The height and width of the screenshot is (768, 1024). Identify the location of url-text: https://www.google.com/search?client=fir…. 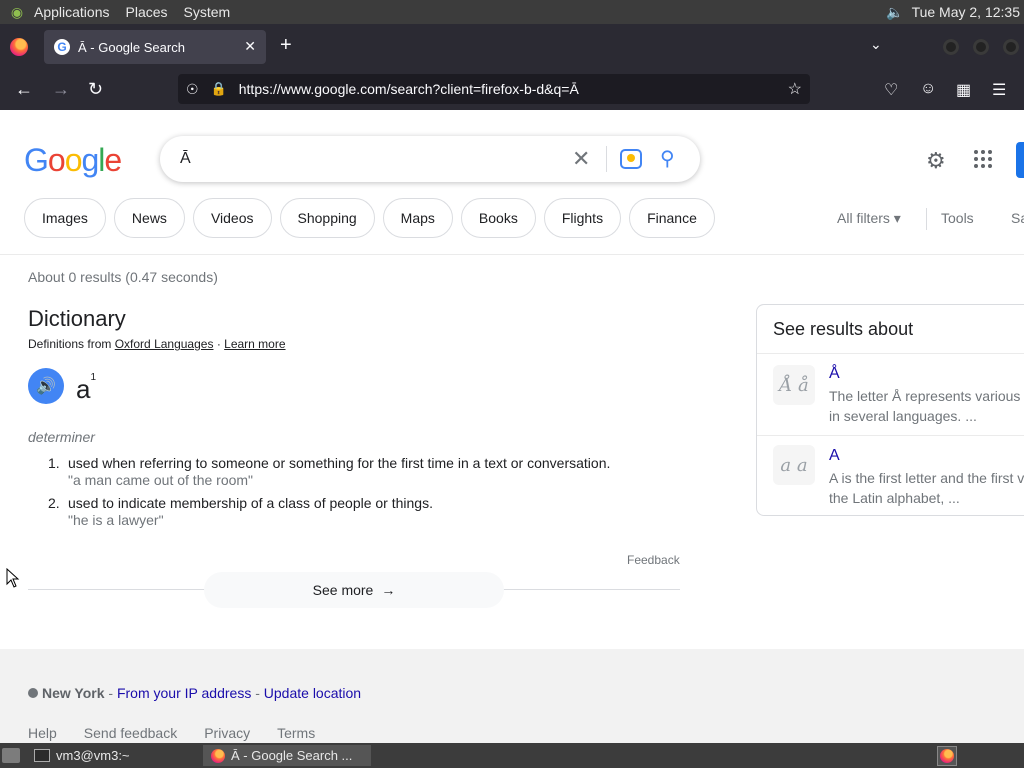
(409, 89).